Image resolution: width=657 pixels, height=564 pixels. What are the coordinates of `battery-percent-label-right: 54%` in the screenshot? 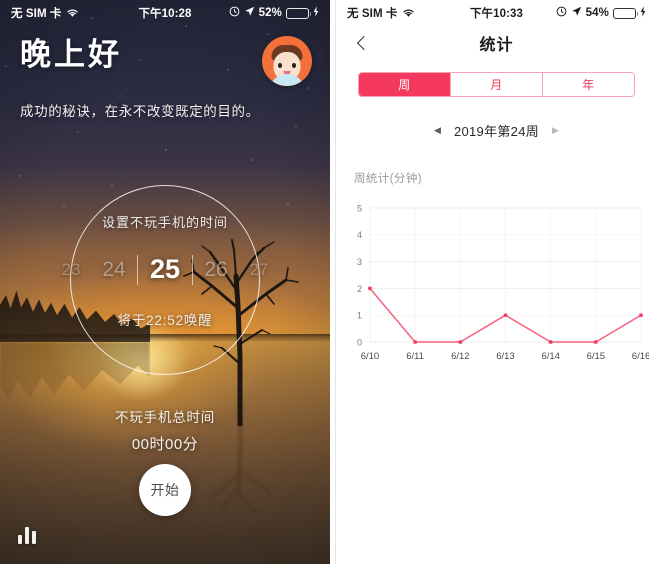 It's located at (597, 13).